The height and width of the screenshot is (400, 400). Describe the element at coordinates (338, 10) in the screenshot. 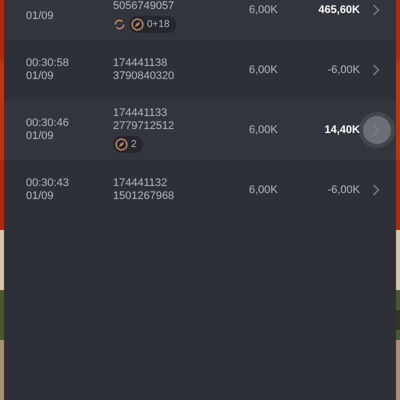

I see `win-amount: 465,60K` at that location.